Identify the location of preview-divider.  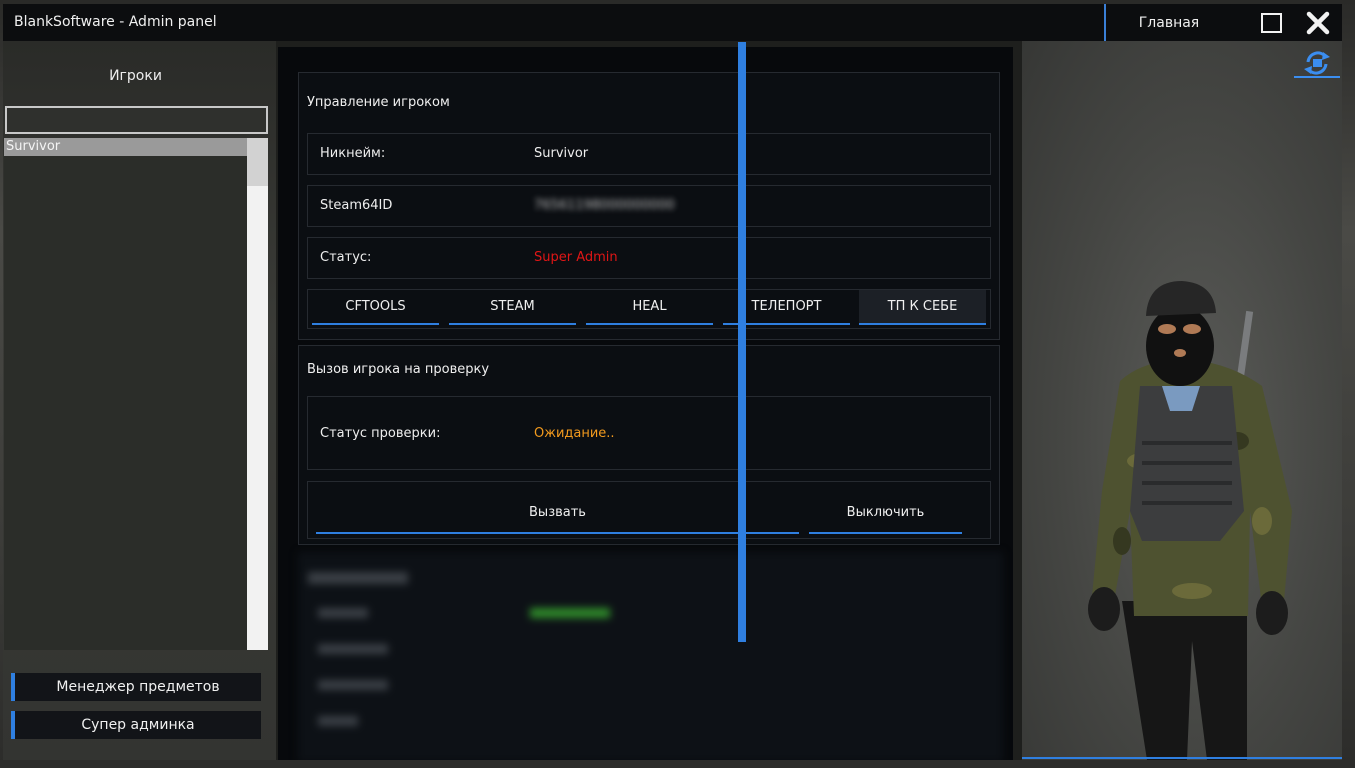
(1182, 758).